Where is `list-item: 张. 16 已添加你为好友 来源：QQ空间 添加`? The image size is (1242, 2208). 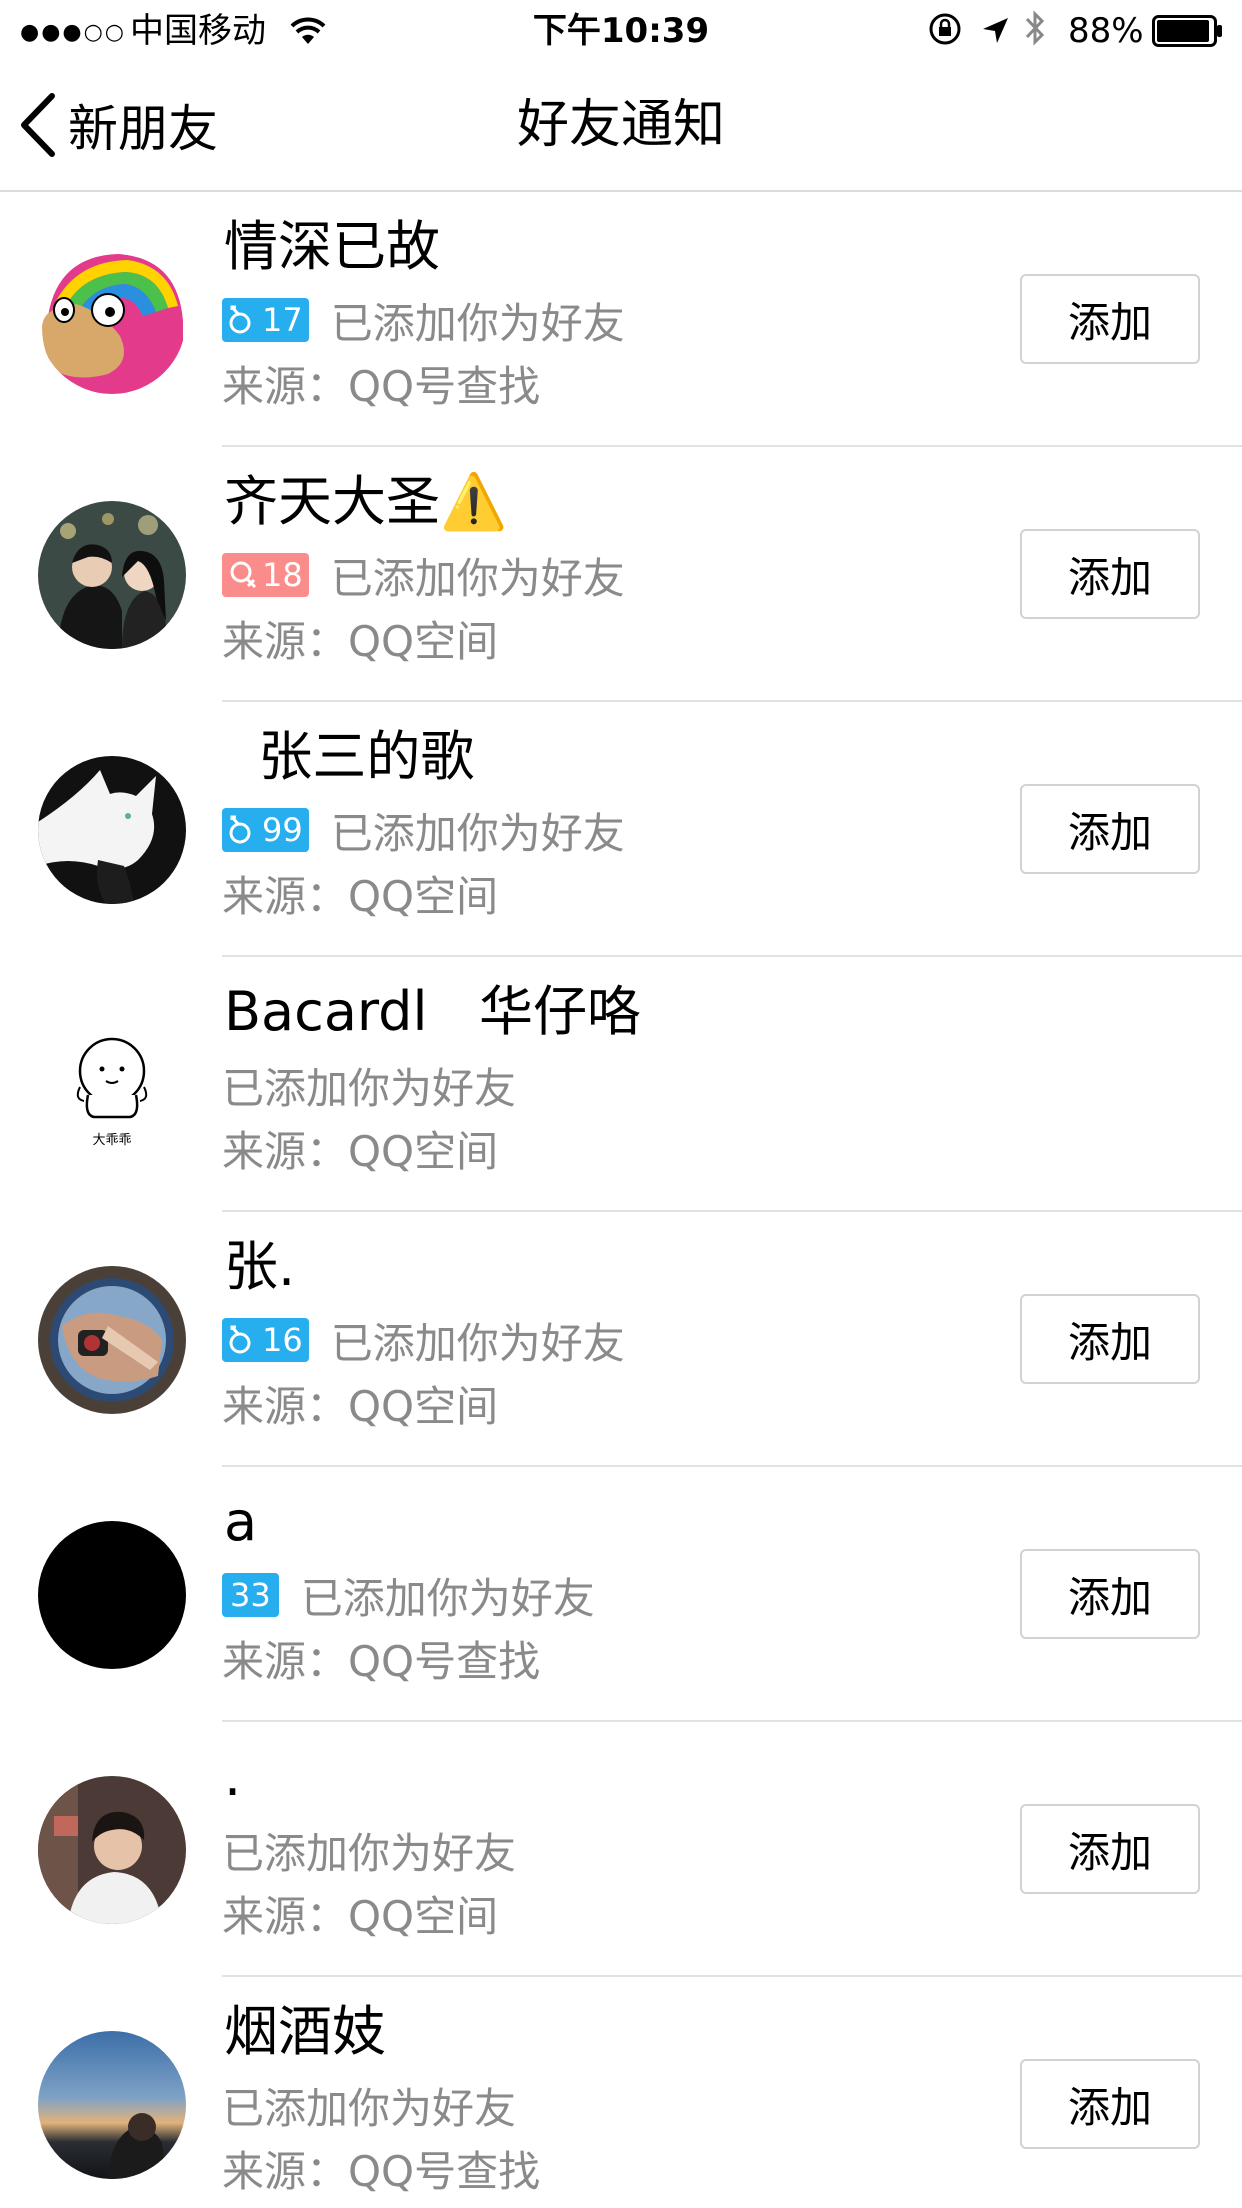
list-item: 张. 16 已添加你为好友 来源：QQ空间 添加 is located at coordinates (621, 1339).